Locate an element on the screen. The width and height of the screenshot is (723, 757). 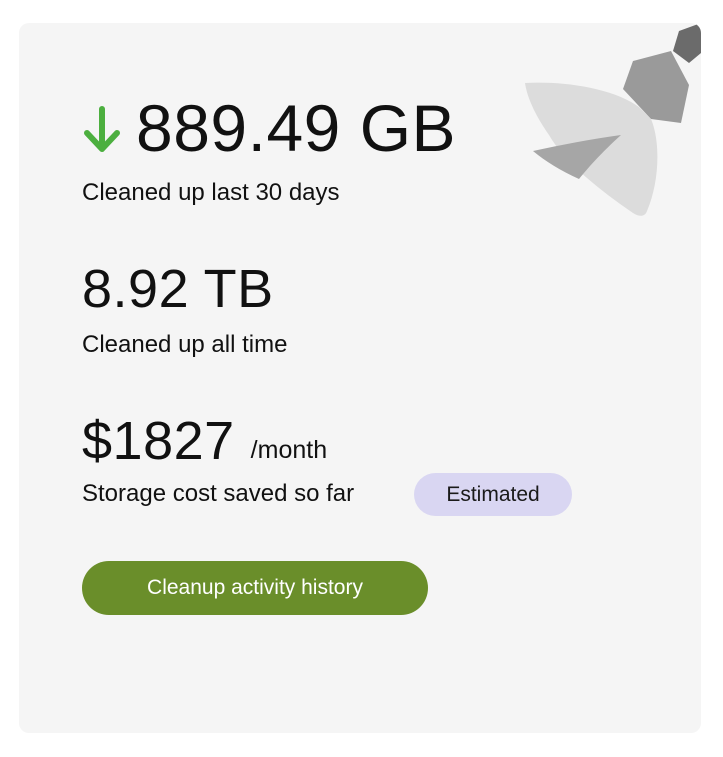
broom-icon is located at coordinates (613, 119).